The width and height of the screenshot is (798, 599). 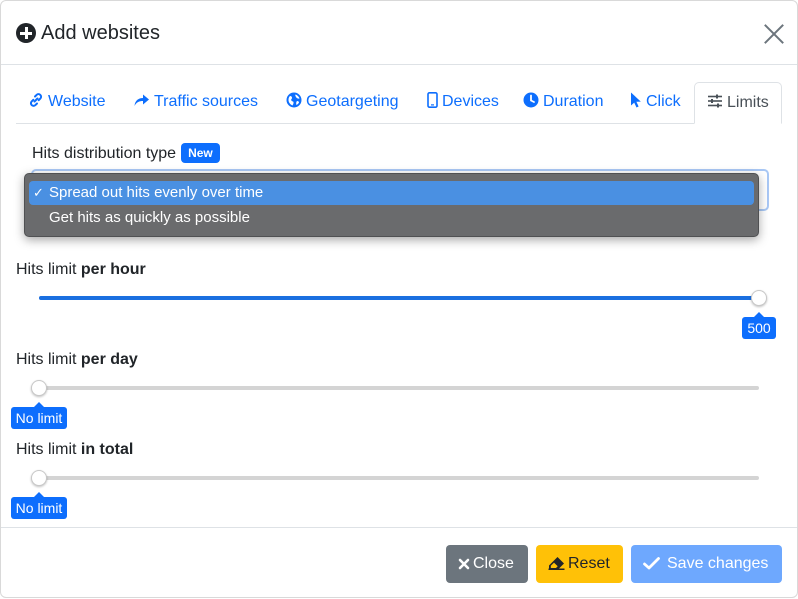 I want to click on globe-icon, so click(x=294, y=100).